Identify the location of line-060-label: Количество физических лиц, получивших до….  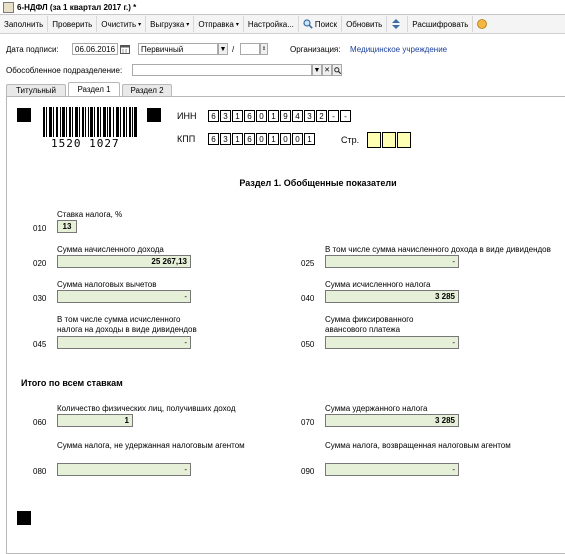
(146, 408).